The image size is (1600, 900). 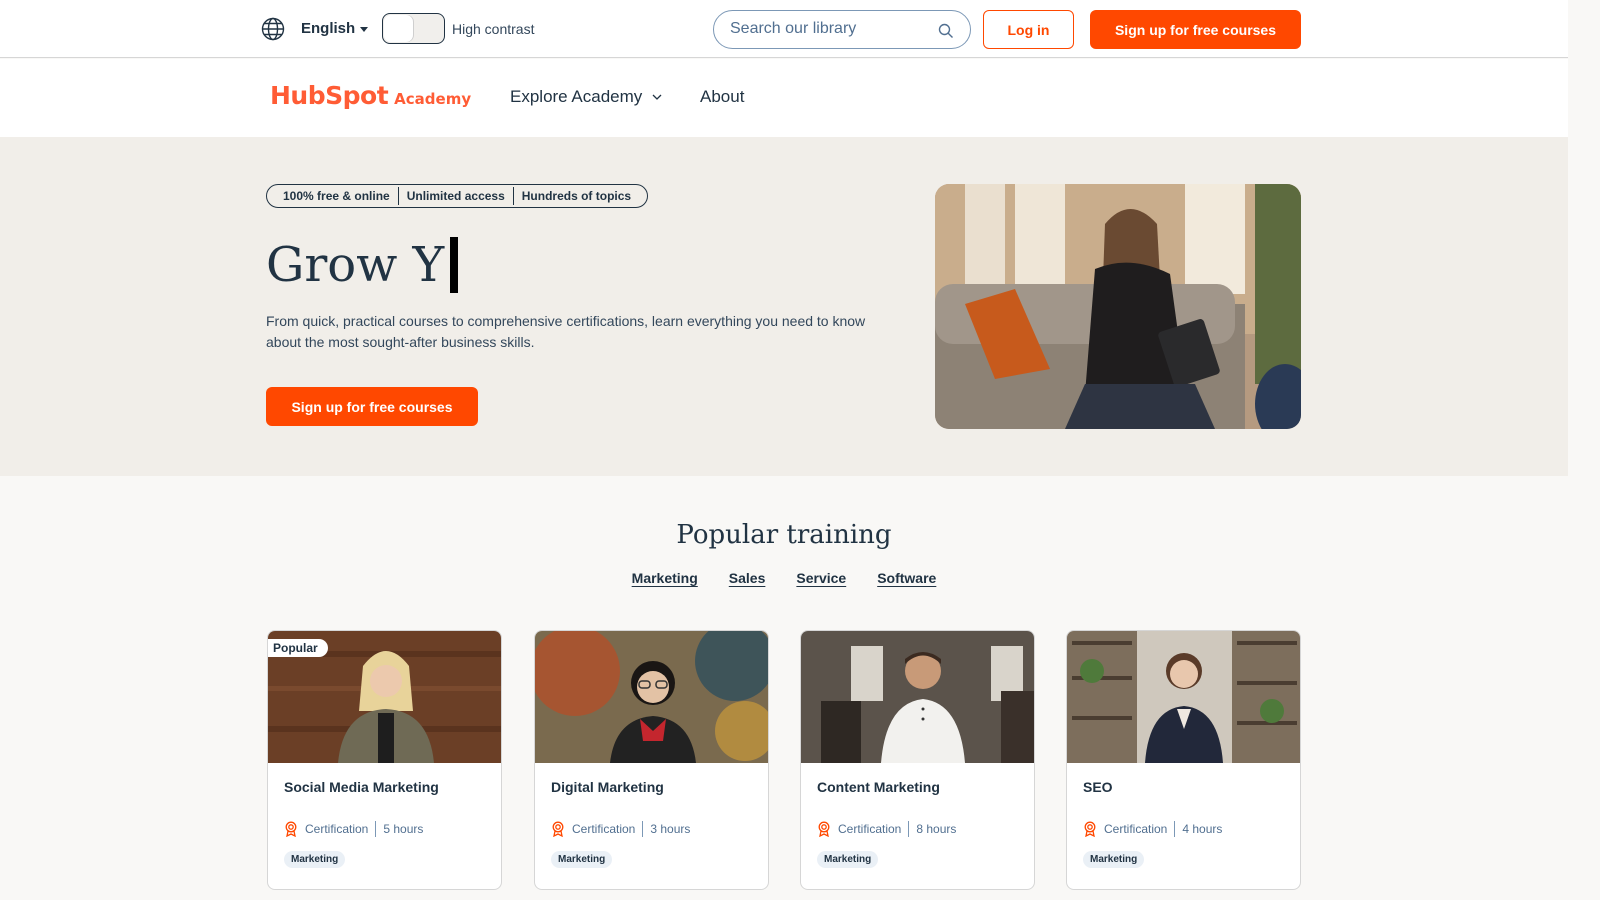 What do you see at coordinates (657, 97) in the screenshot?
I see `chevron-down-icon` at bounding box center [657, 97].